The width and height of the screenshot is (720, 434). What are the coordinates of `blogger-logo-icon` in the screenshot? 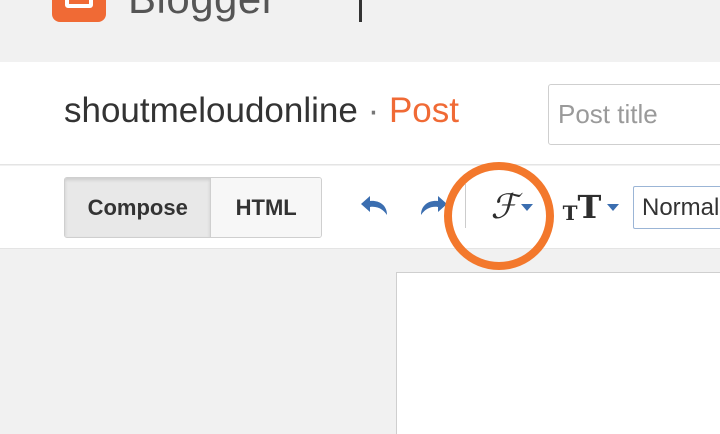 It's located at (79, 11).